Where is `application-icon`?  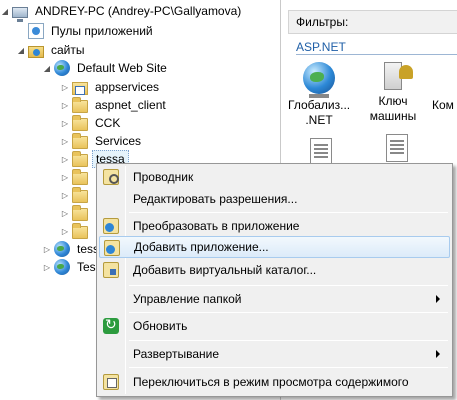
application-icon is located at coordinates (80, 88).